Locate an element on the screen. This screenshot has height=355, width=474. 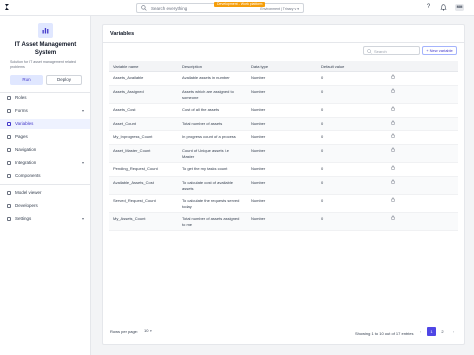
sidebar-item-developers: Developers is located at coordinates (45, 206).